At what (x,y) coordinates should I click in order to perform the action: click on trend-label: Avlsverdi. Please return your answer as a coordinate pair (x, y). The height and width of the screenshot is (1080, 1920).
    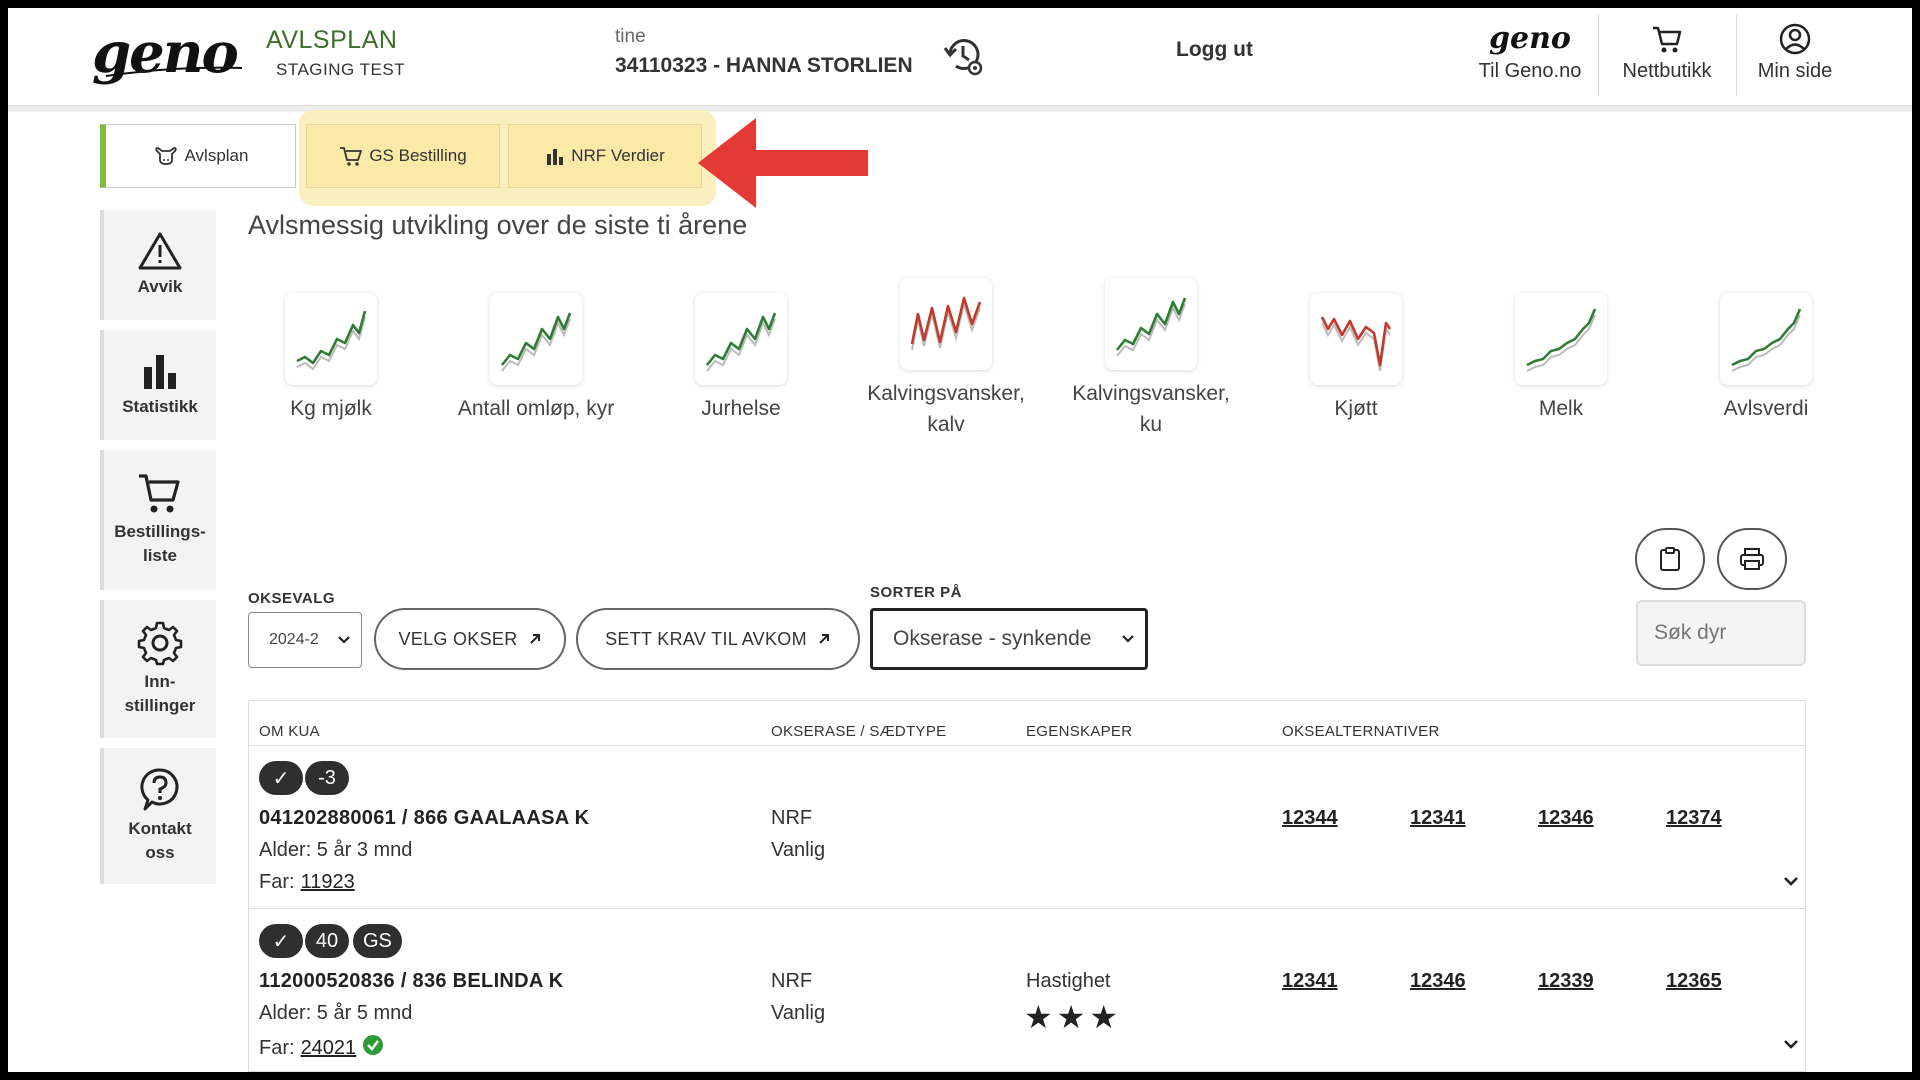
    Looking at the image, I should click on (1766, 408).